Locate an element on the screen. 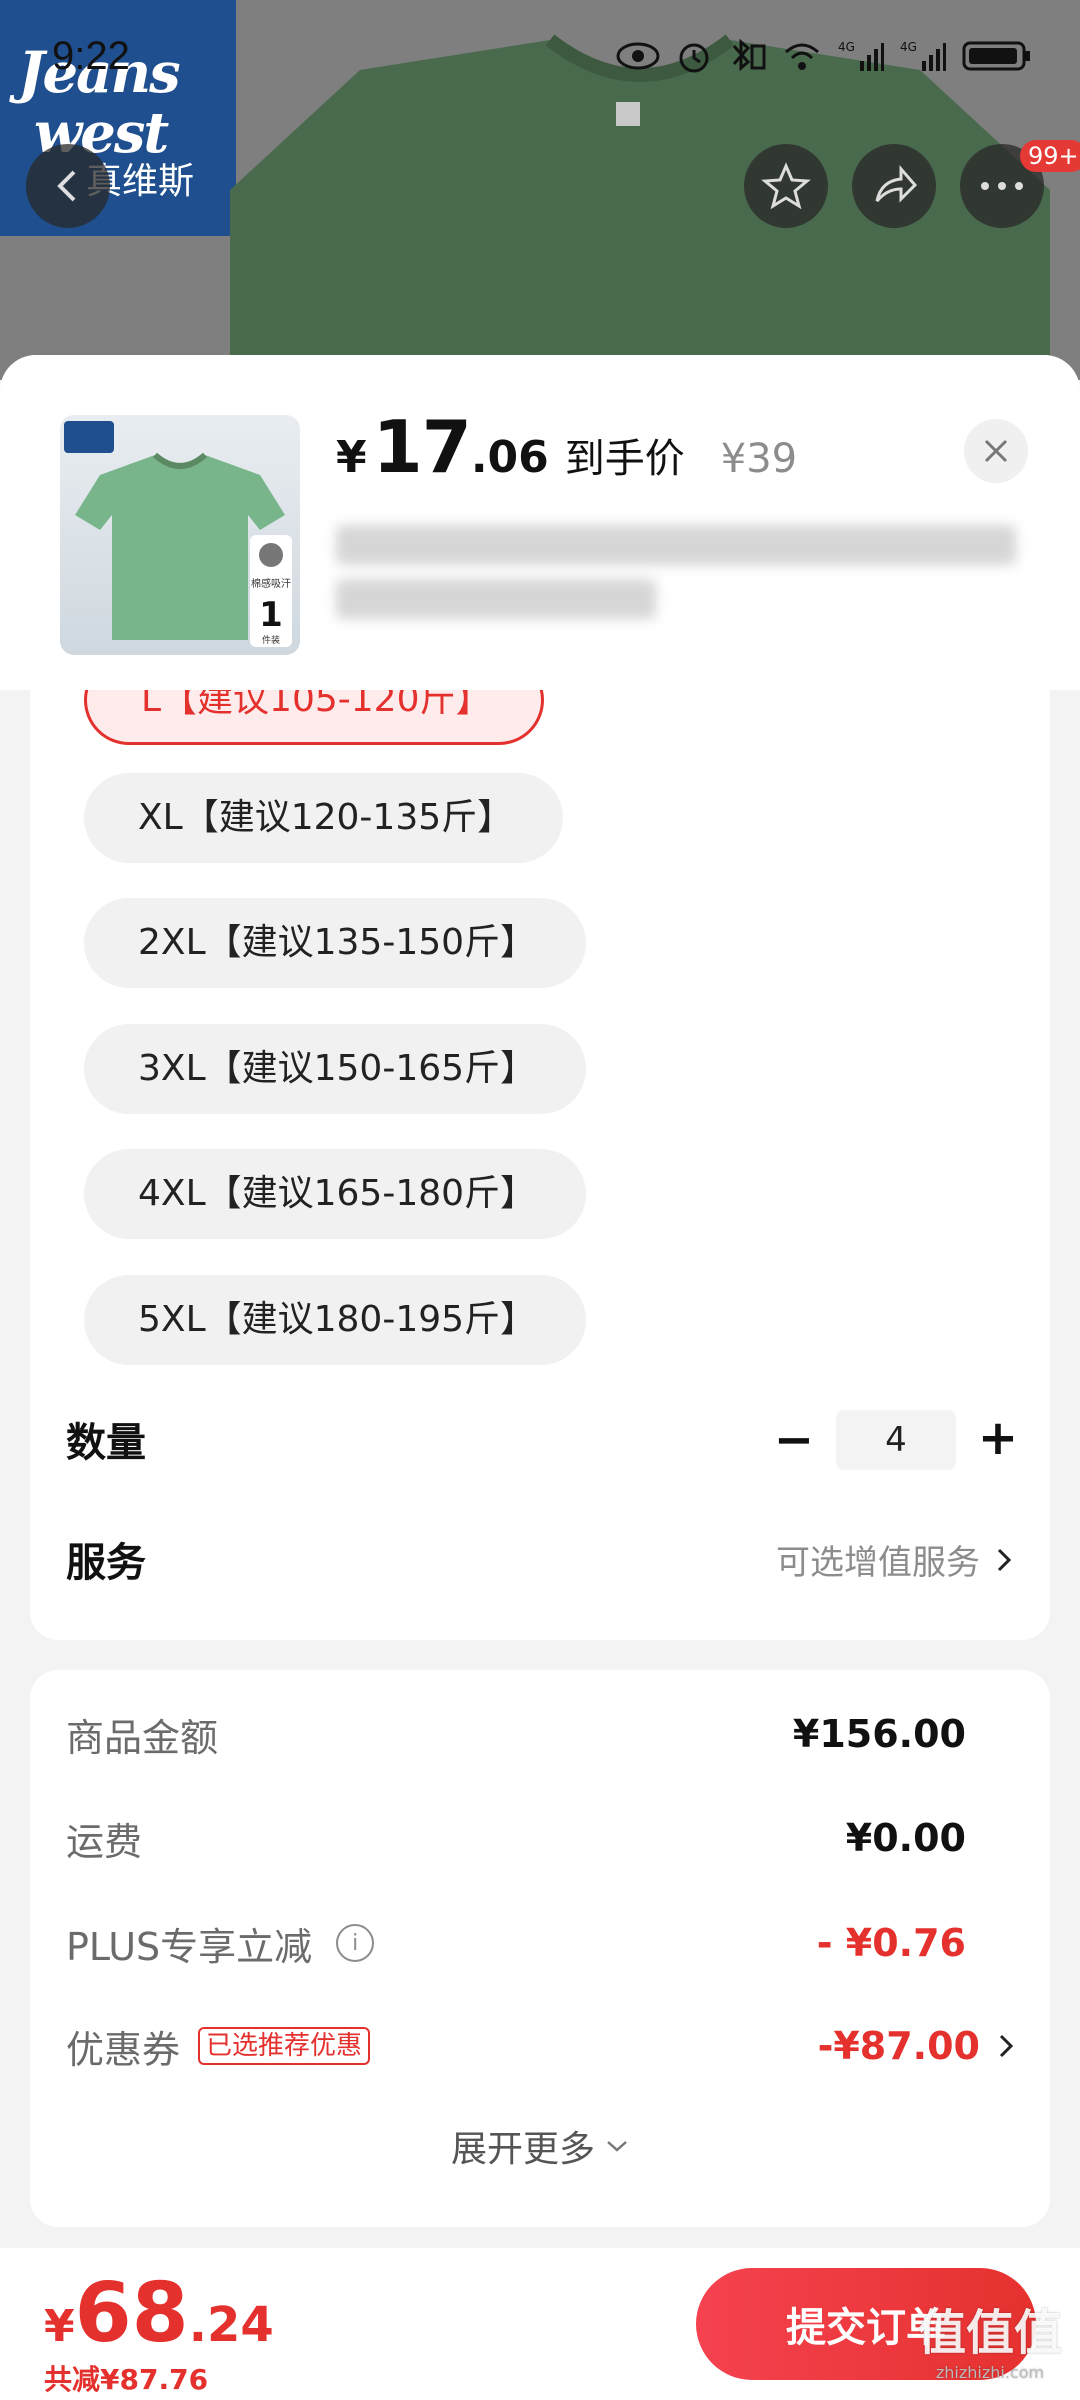 The width and height of the screenshot is (1080, 2400). close-button is located at coordinates (996, 451).